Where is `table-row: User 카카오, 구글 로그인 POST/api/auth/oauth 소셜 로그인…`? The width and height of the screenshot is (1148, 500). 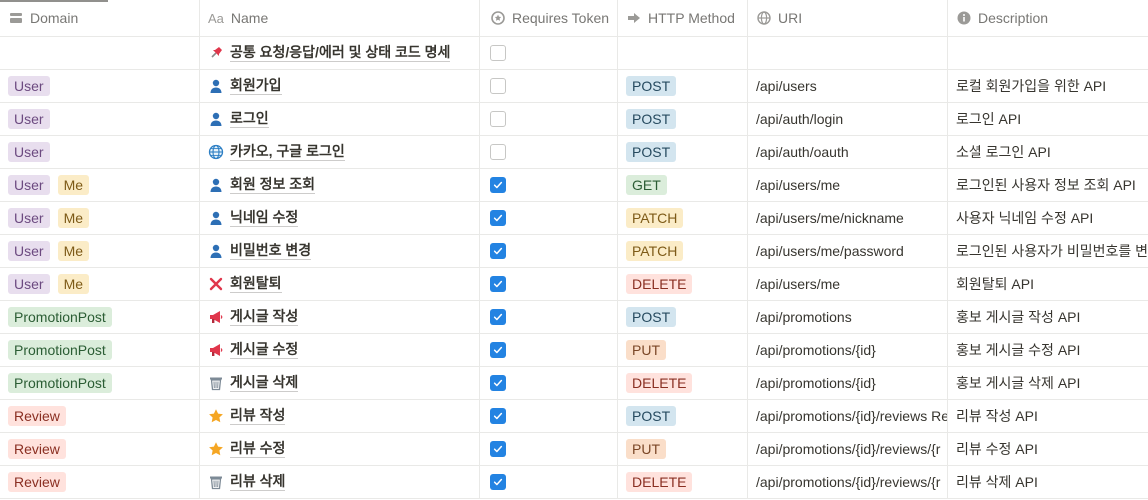 table-row: User 카카오, 구글 로그인 POST/api/auth/oauth 소셜 로그인… is located at coordinates (574, 152).